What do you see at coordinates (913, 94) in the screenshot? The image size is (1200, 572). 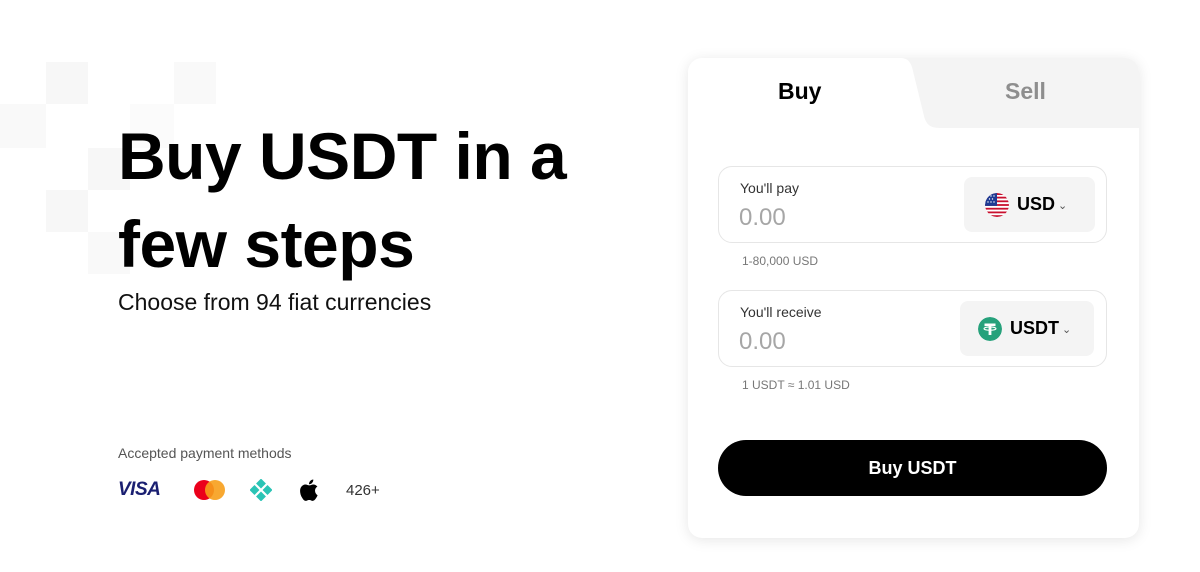 I see `tab-buy-background` at bounding box center [913, 94].